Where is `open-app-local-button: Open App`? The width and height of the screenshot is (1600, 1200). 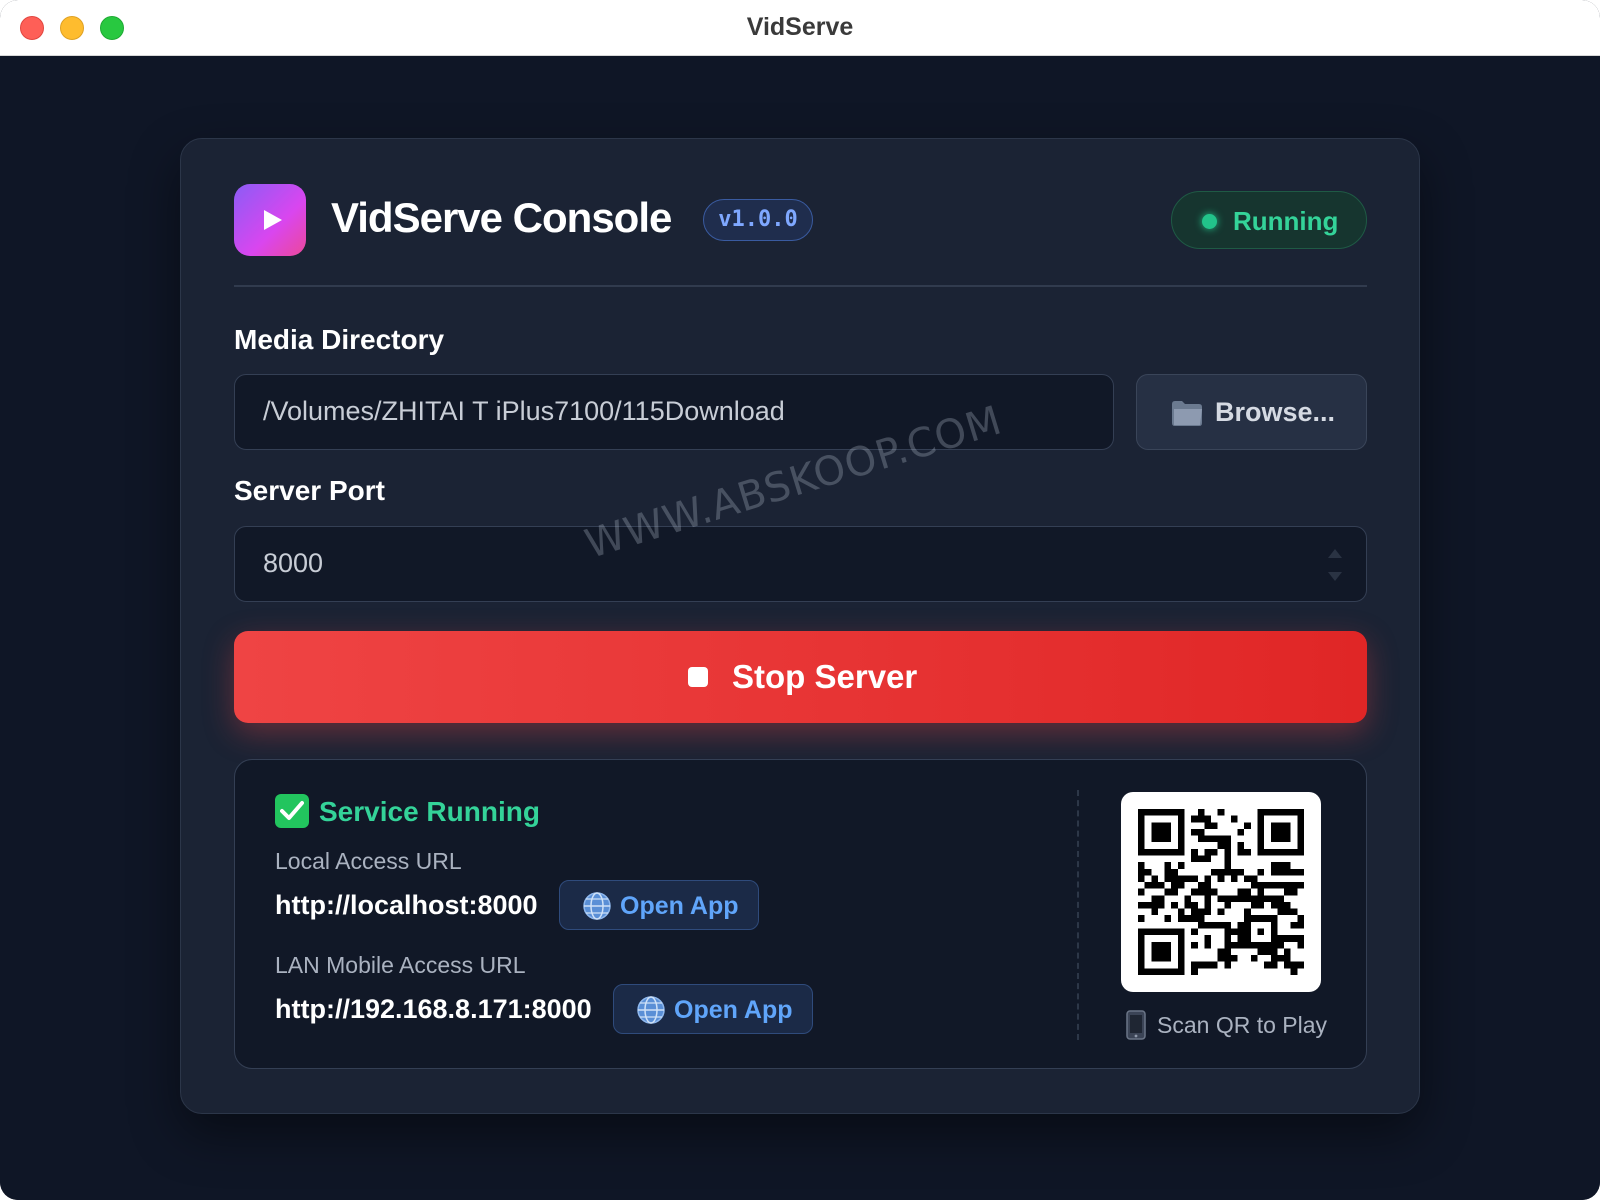
open-app-local-button: Open App is located at coordinates (659, 905).